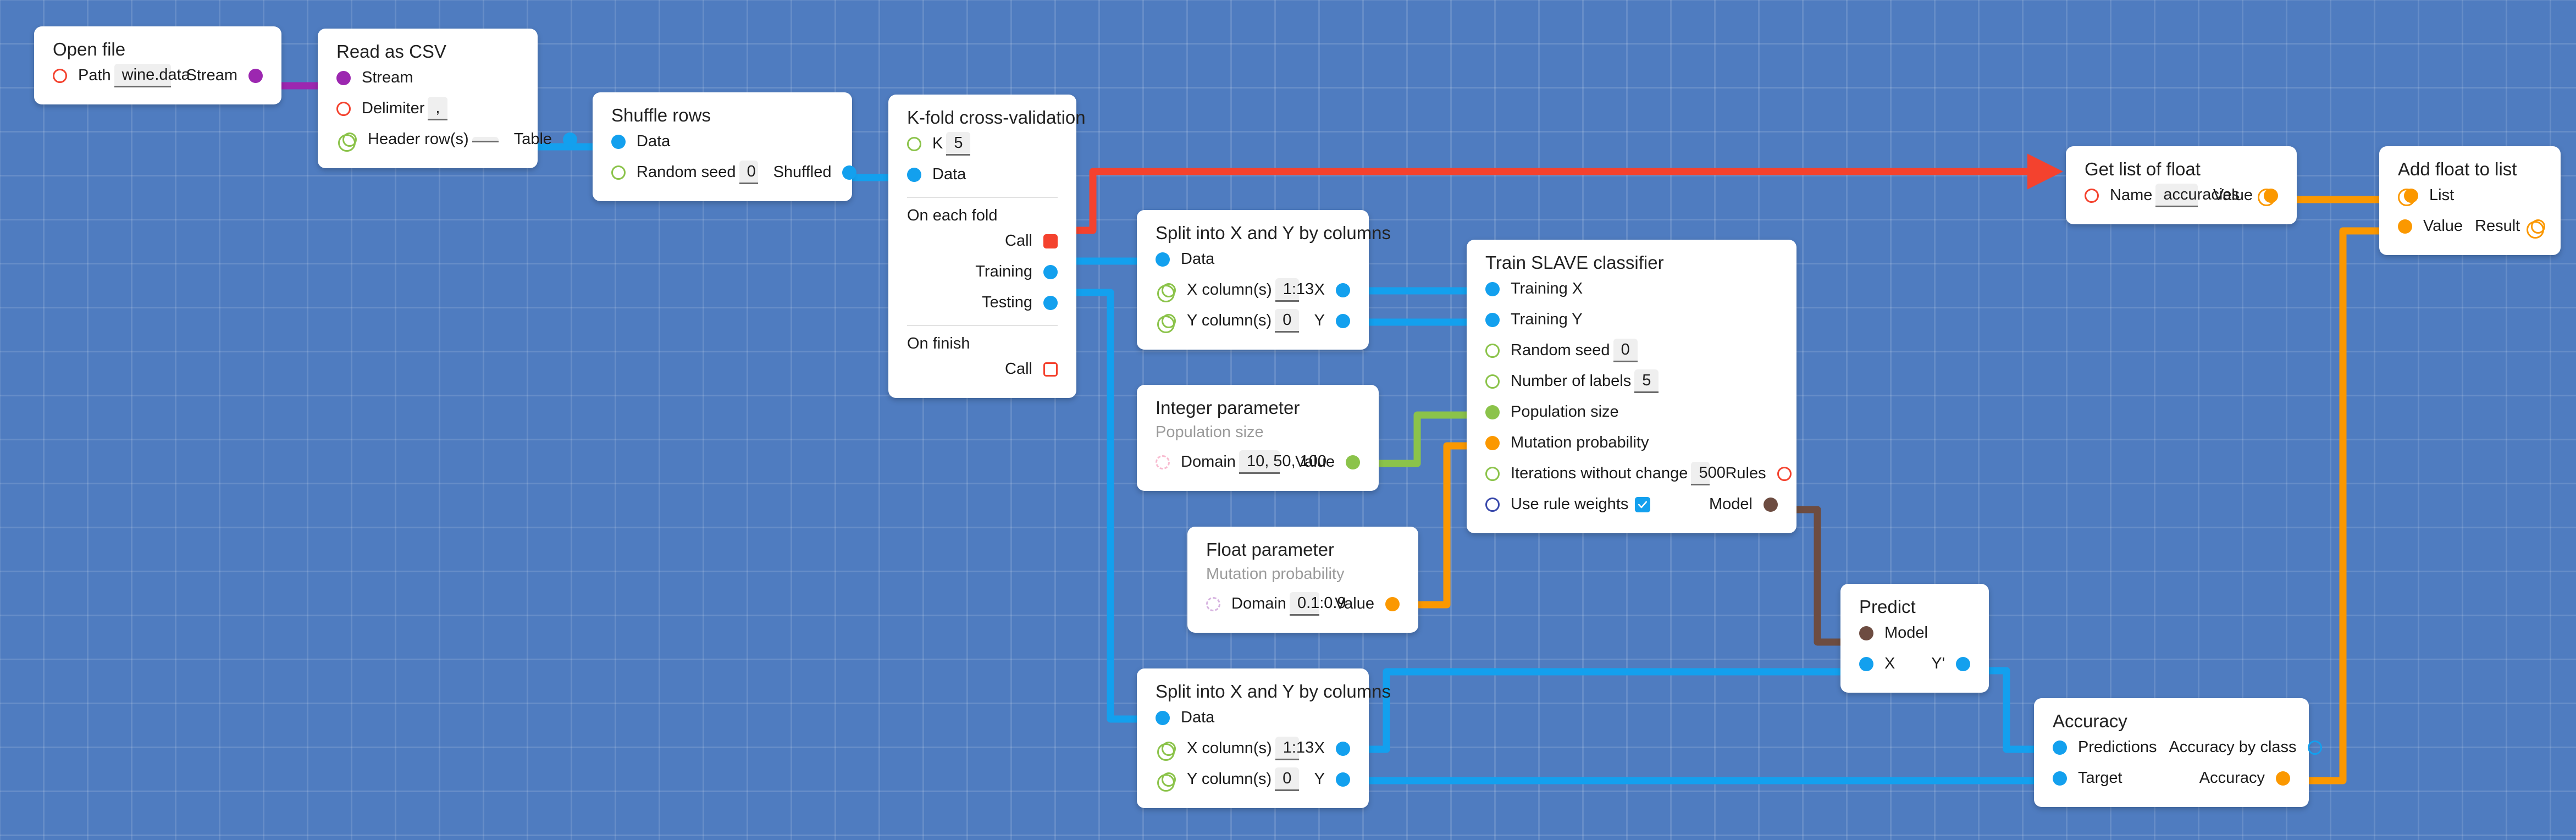 This screenshot has width=2576, height=840. I want to click on port-row-number-of-labels: Number of labels 5, so click(1631, 381).